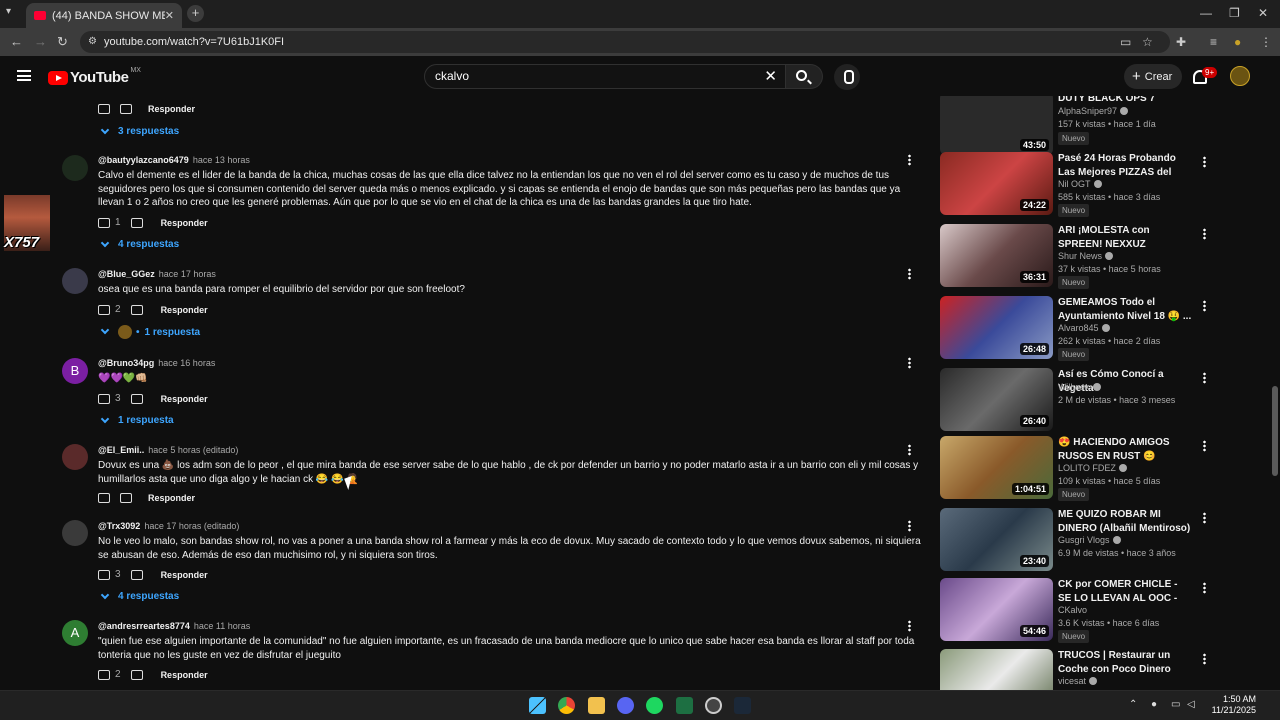 This screenshot has width=1280, height=720. I want to click on video-thumbnail: 54:46, so click(996, 609).